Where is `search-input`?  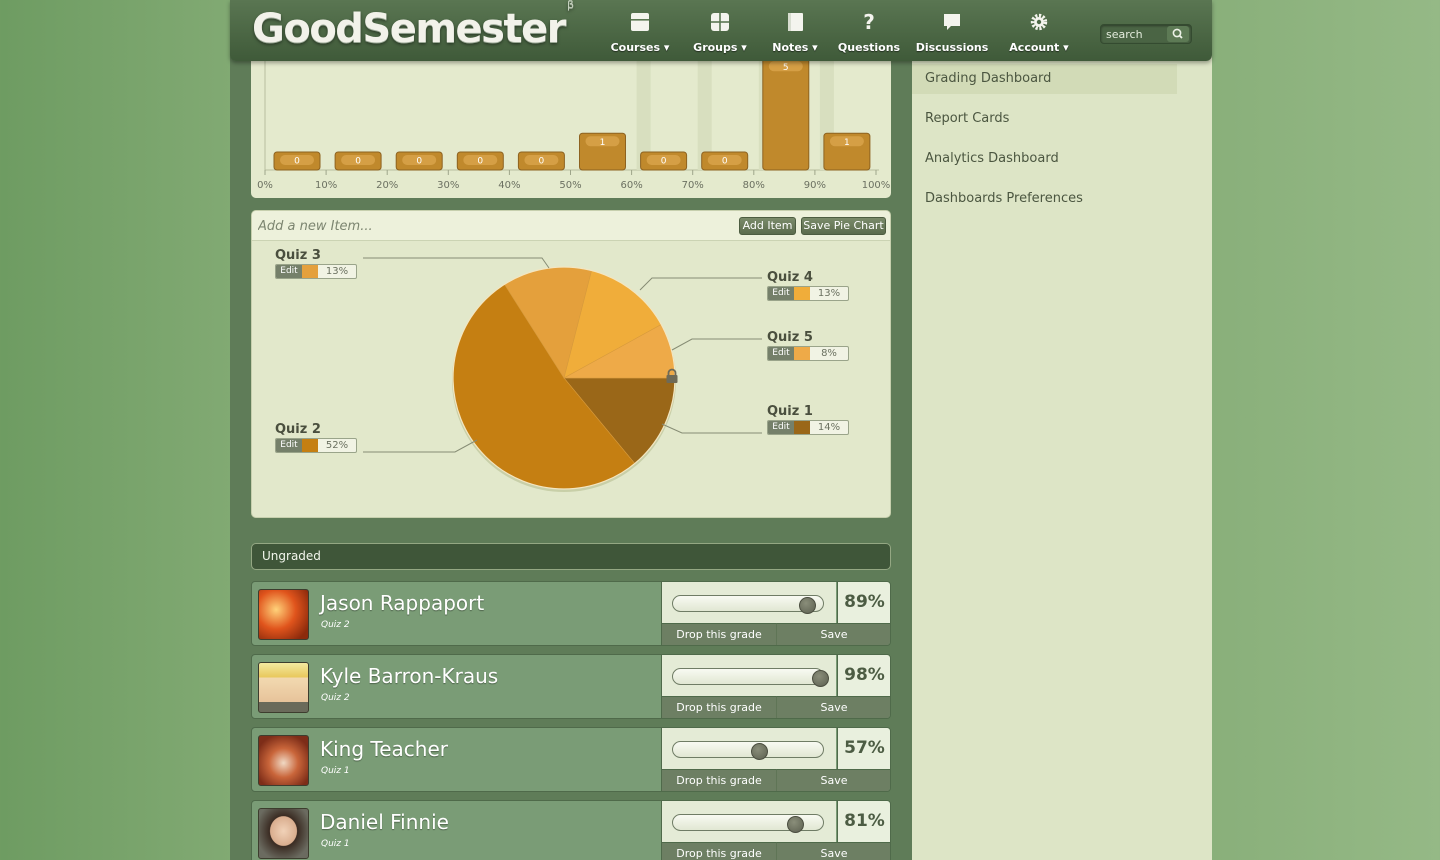
search-input is located at coordinates (1135, 34).